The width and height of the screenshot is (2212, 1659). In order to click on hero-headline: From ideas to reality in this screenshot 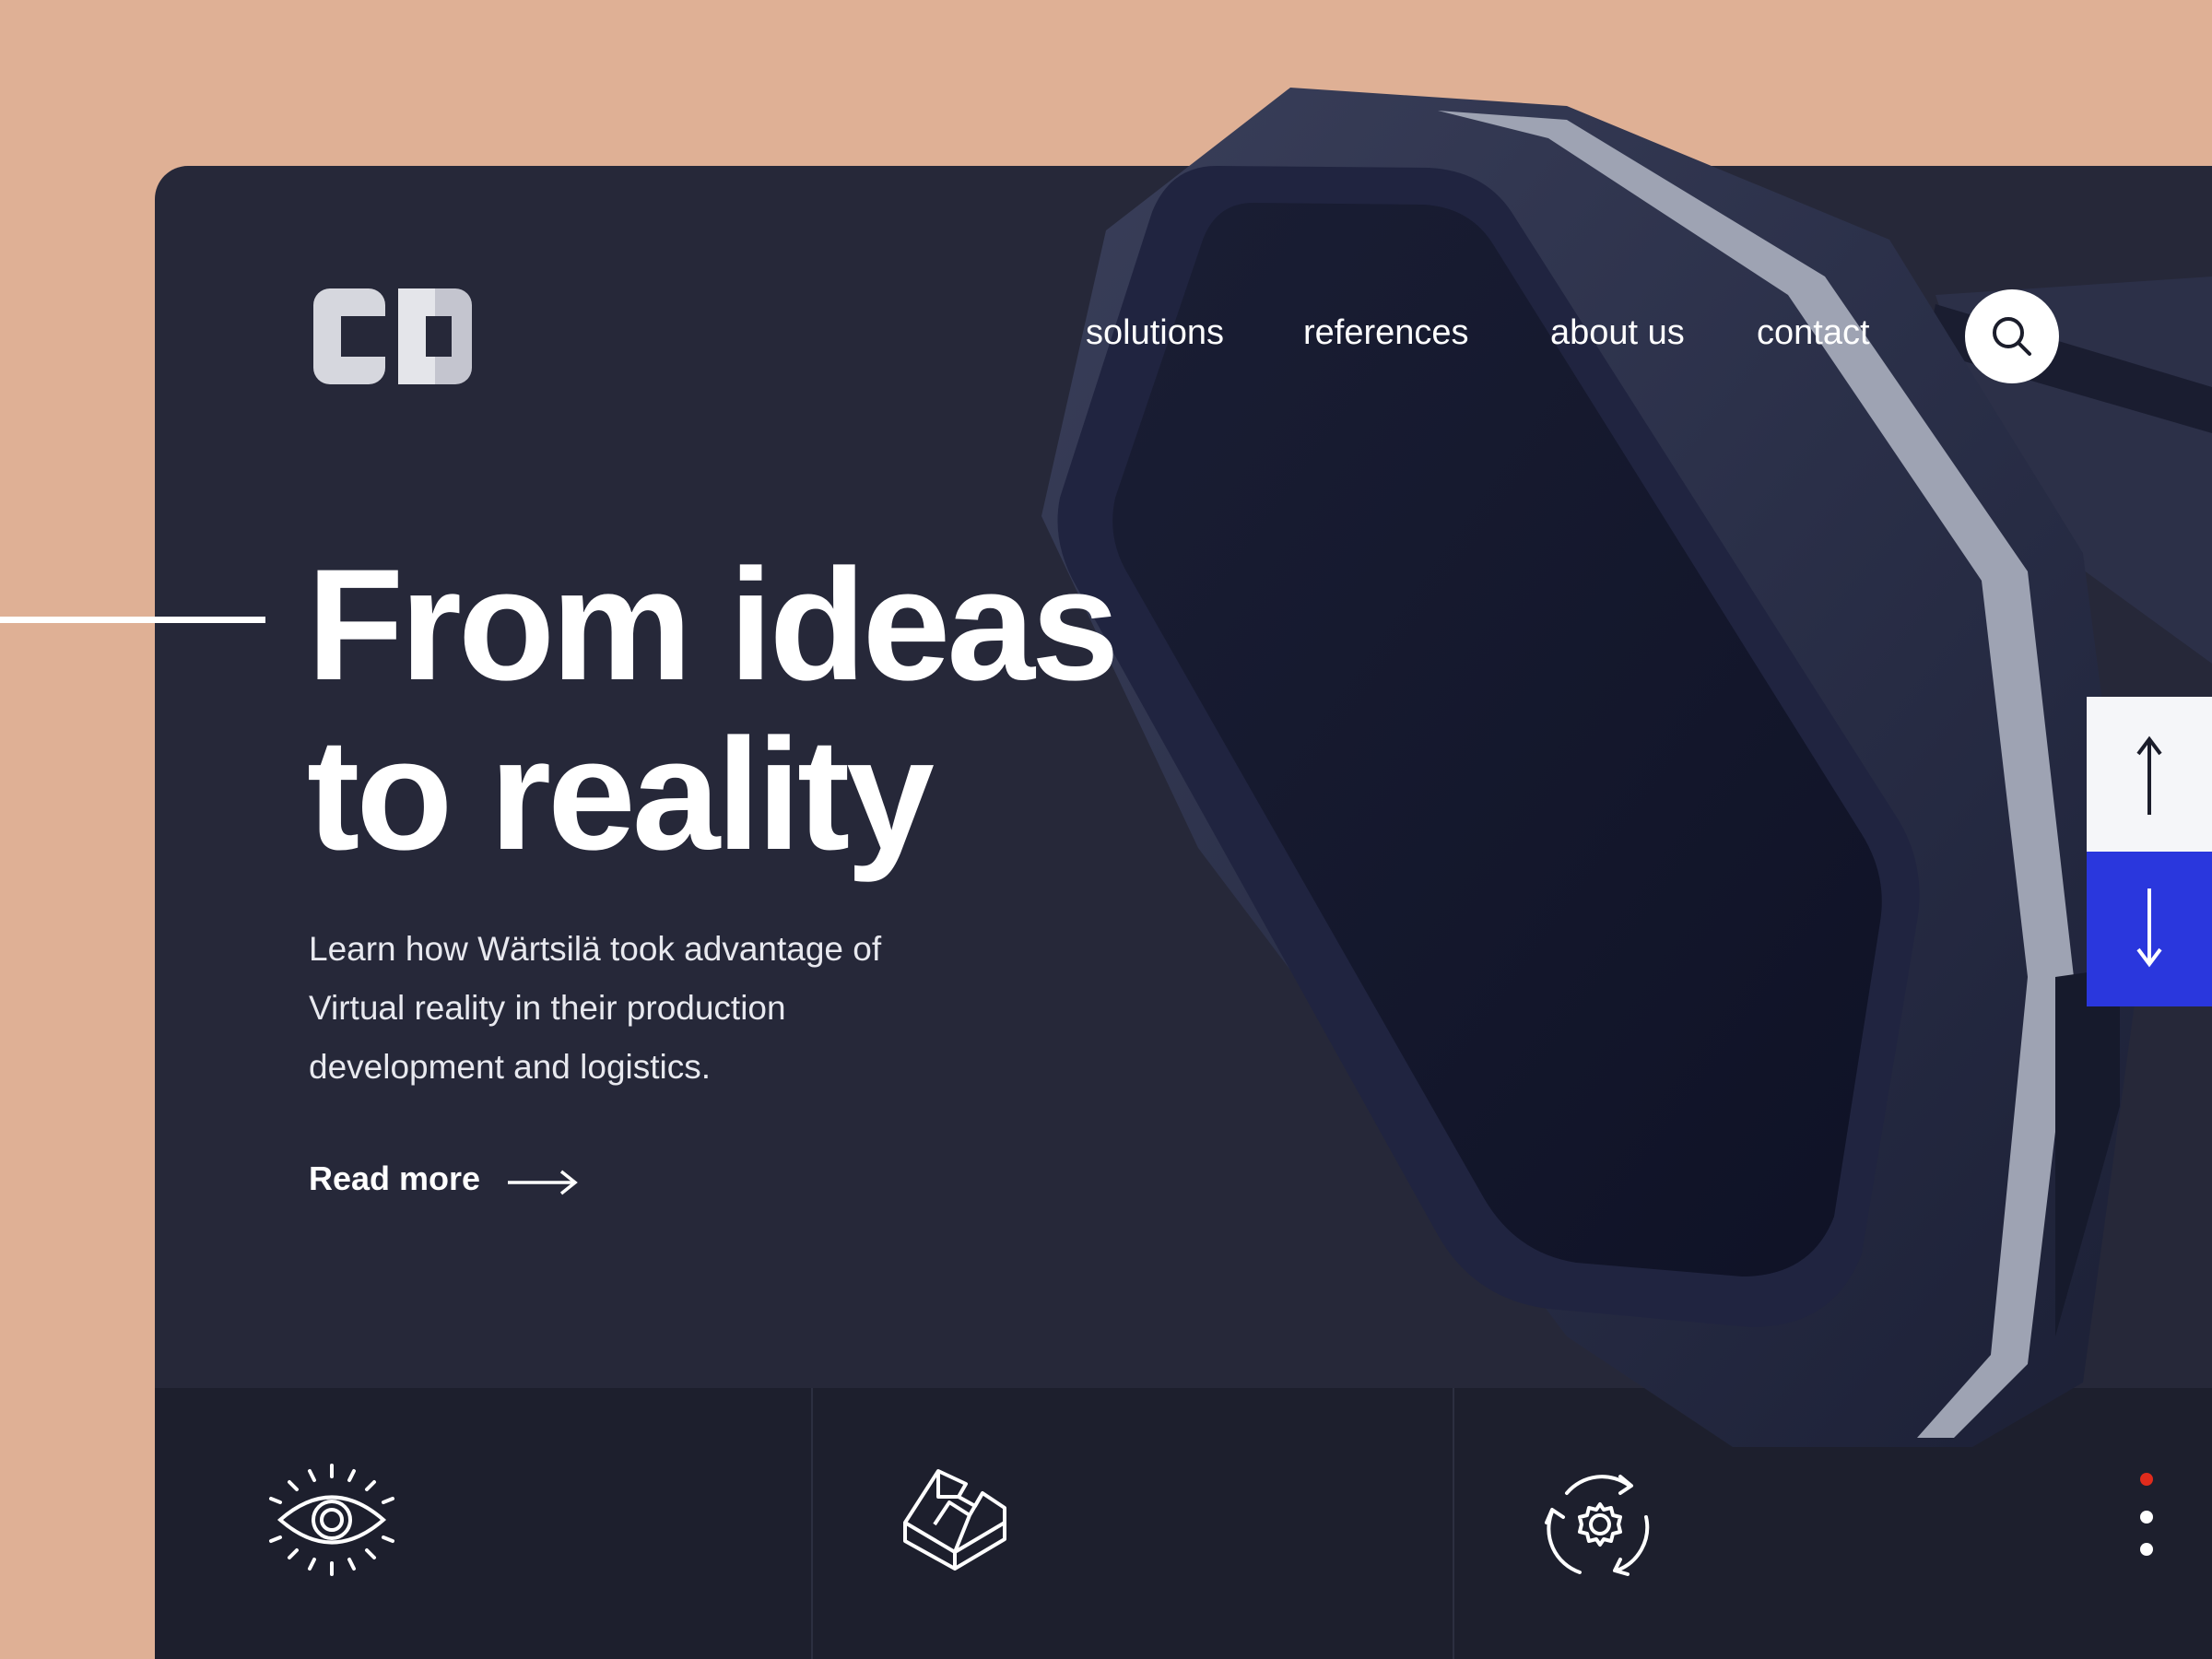, I will do `click(768, 709)`.